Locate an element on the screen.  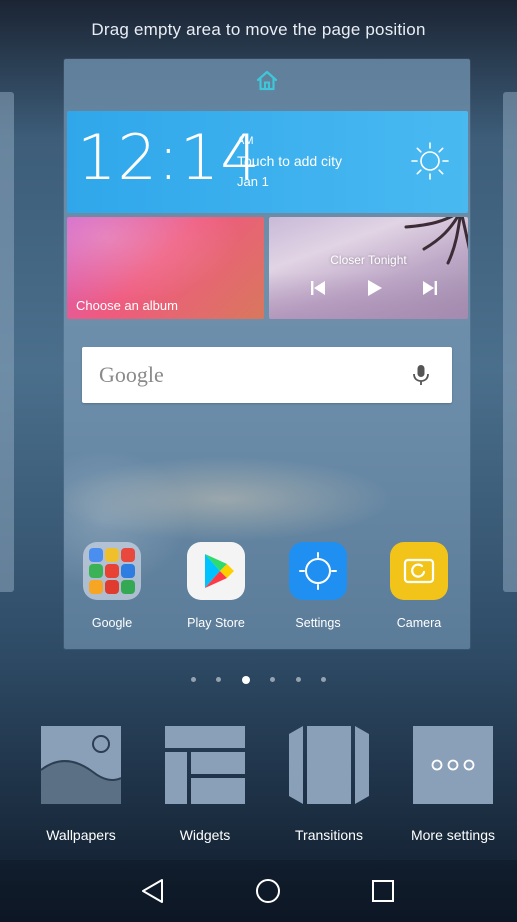
more-dots-icon is located at coordinates (453, 765).